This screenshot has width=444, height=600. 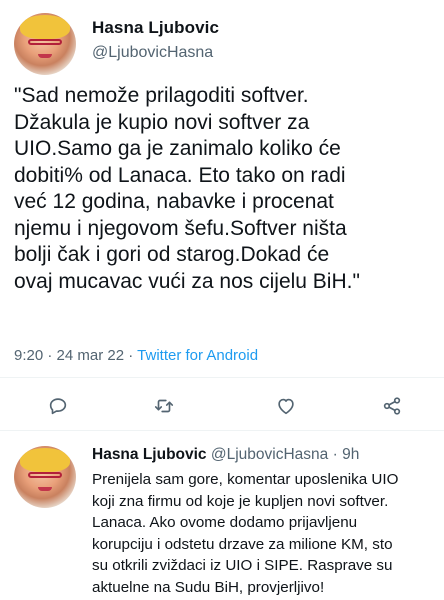 I want to click on retweet-button, so click(x=164, y=406).